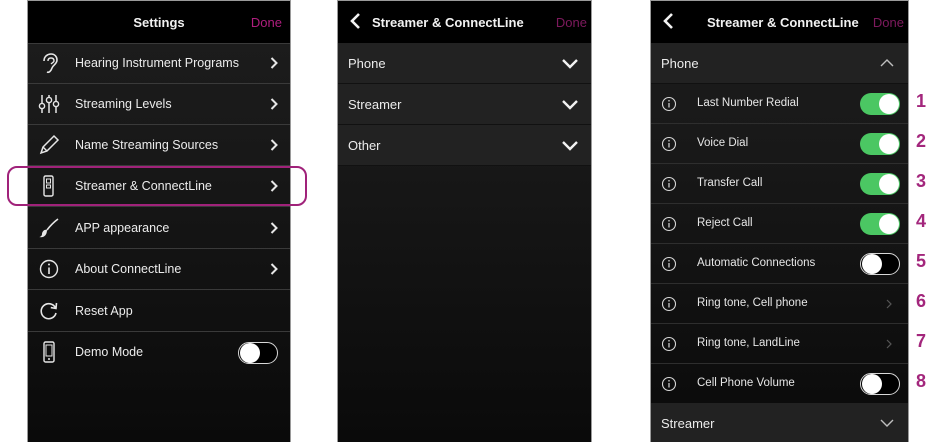 Image resolution: width=932 pixels, height=442 pixels. Describe the element at coordinates (680, 63) in the screenshot. I see `section-label: Phone` at that location.